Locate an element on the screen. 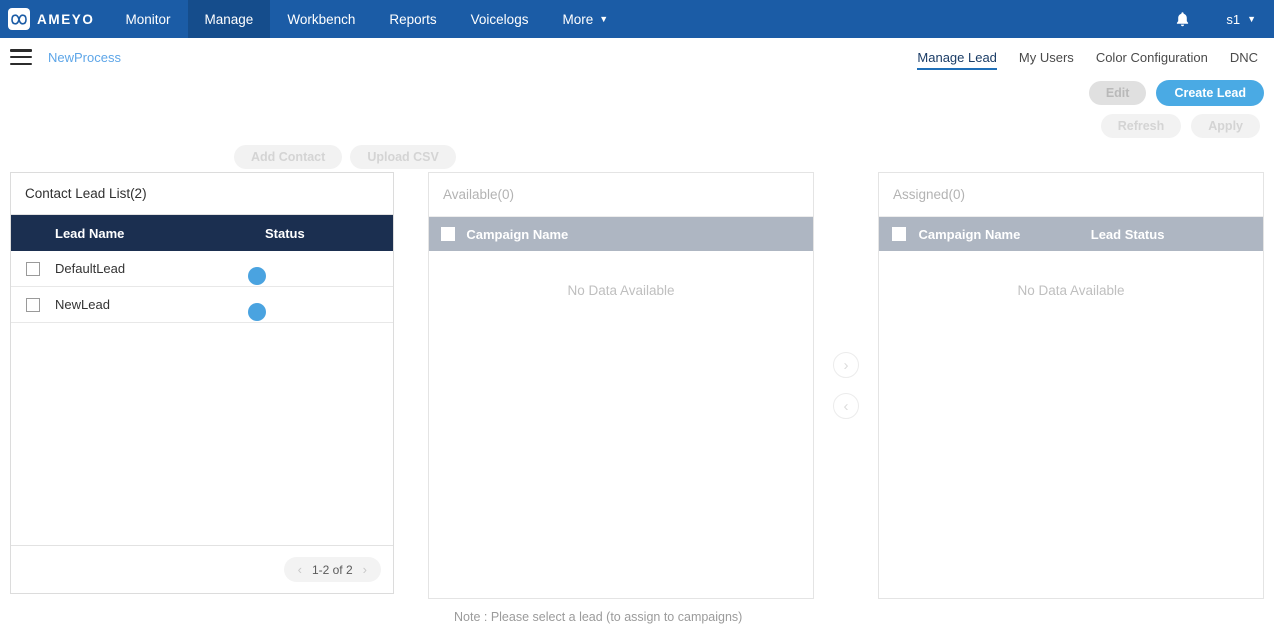 The width and height of the screenshot is (1274, 627). ameyo-infinity-logo-icon is located at coordinates (19, 19).